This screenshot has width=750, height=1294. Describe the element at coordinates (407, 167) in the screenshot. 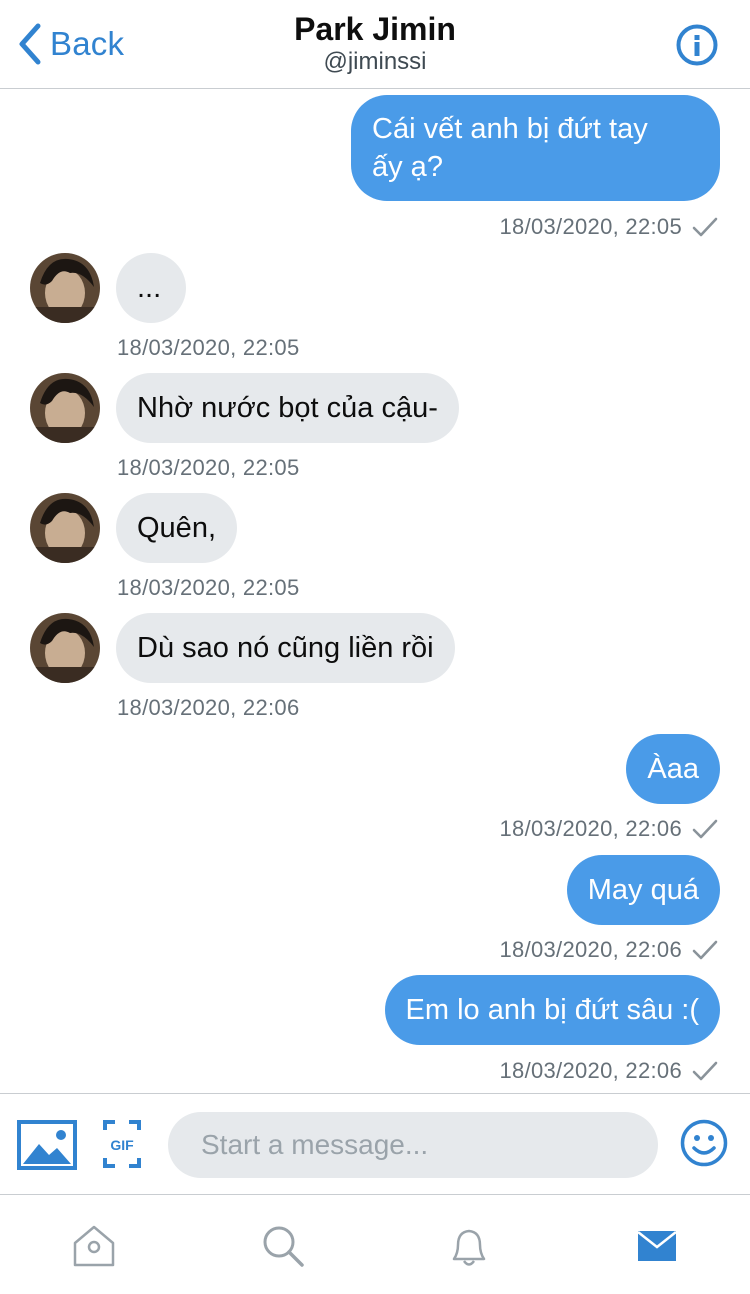

I see `message-text-line: ấy ạ?` at that location.